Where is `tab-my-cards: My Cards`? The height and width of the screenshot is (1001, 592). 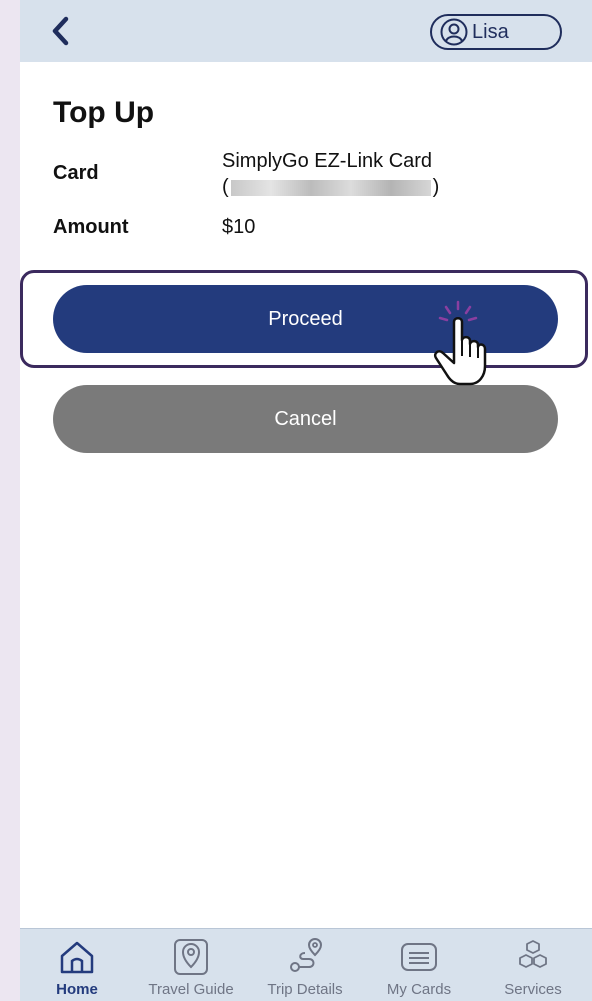 tab-my-cards: My Cards is located at coordinates (419, 965).